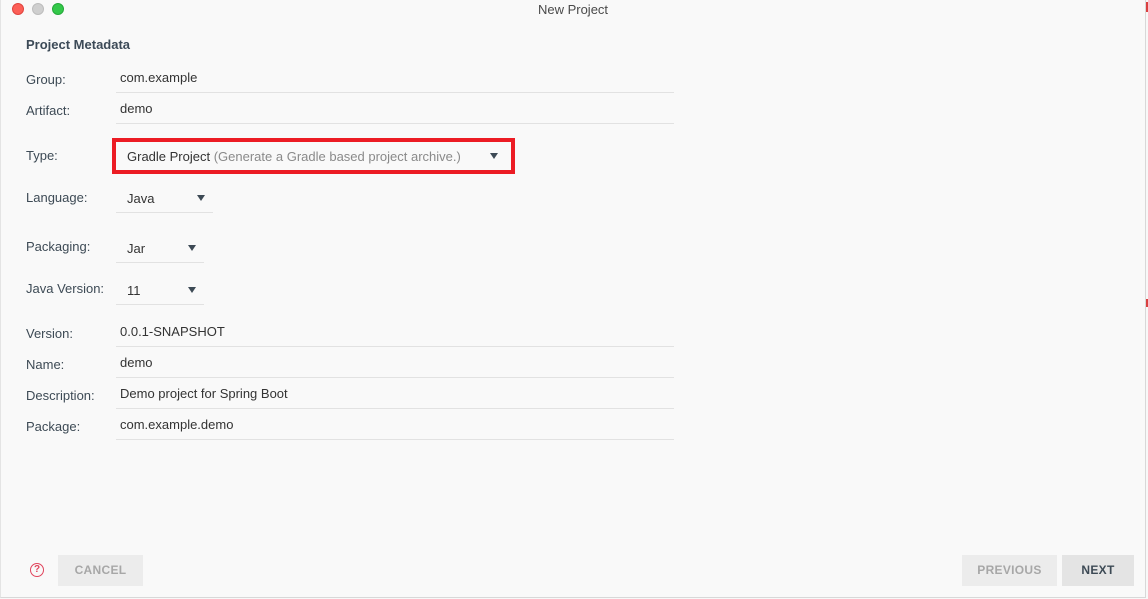 Image resolution: width=1148 pixels, height=599 pixels. What do you see at coordinates (160, 290) in the screenshot?
I see `java-version-select: 11` at bounding box center [160, 290].